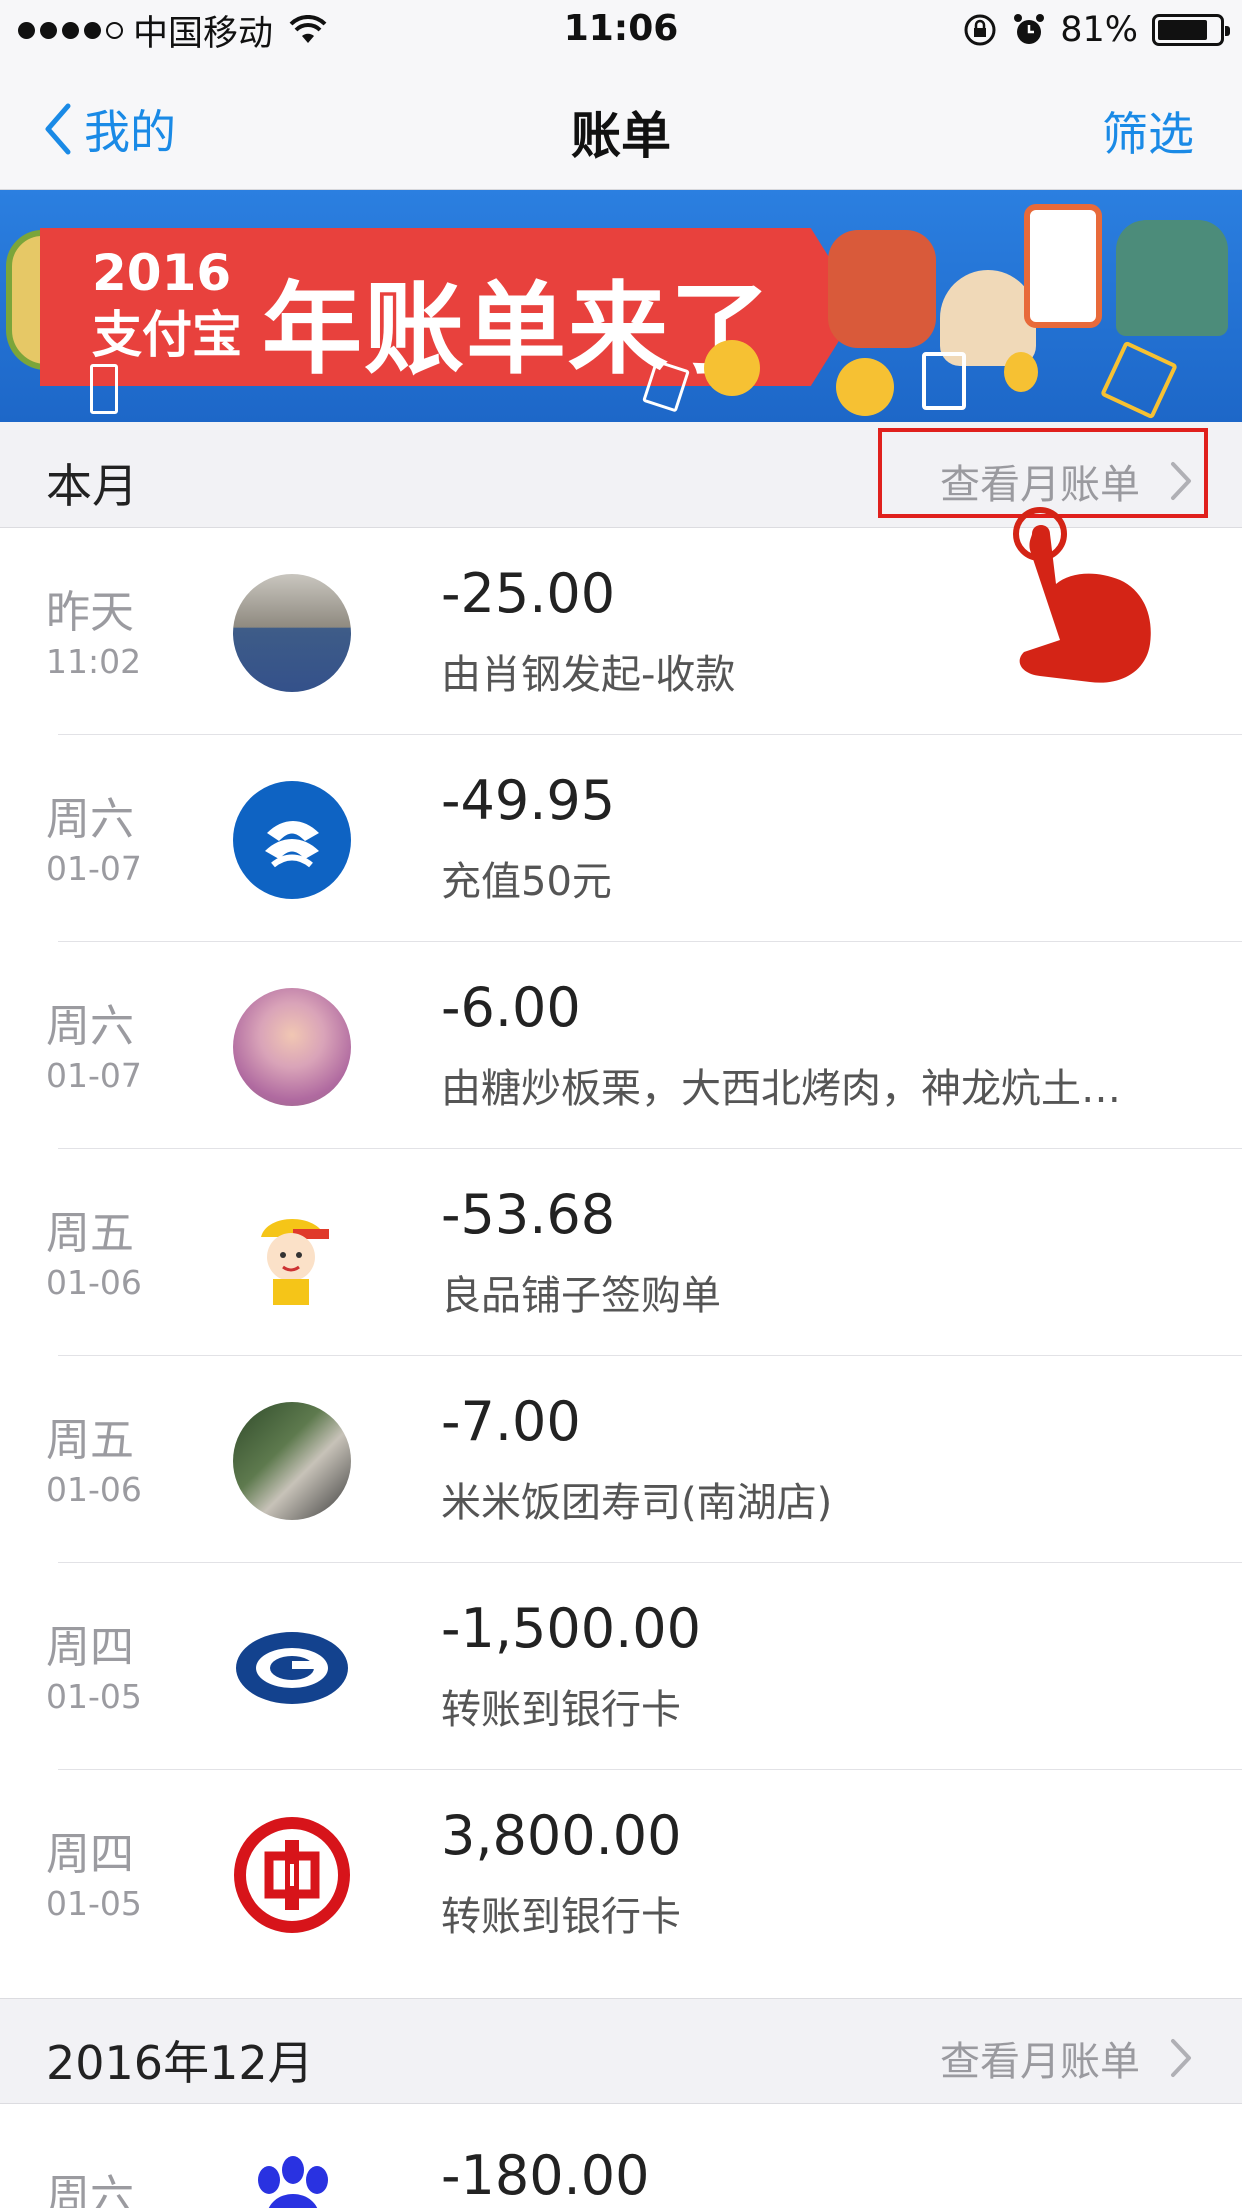  I want to click on transaction-row: 周五 01-06 -7.00 米米饭团寿司(南湖店), so click(621, 1459).